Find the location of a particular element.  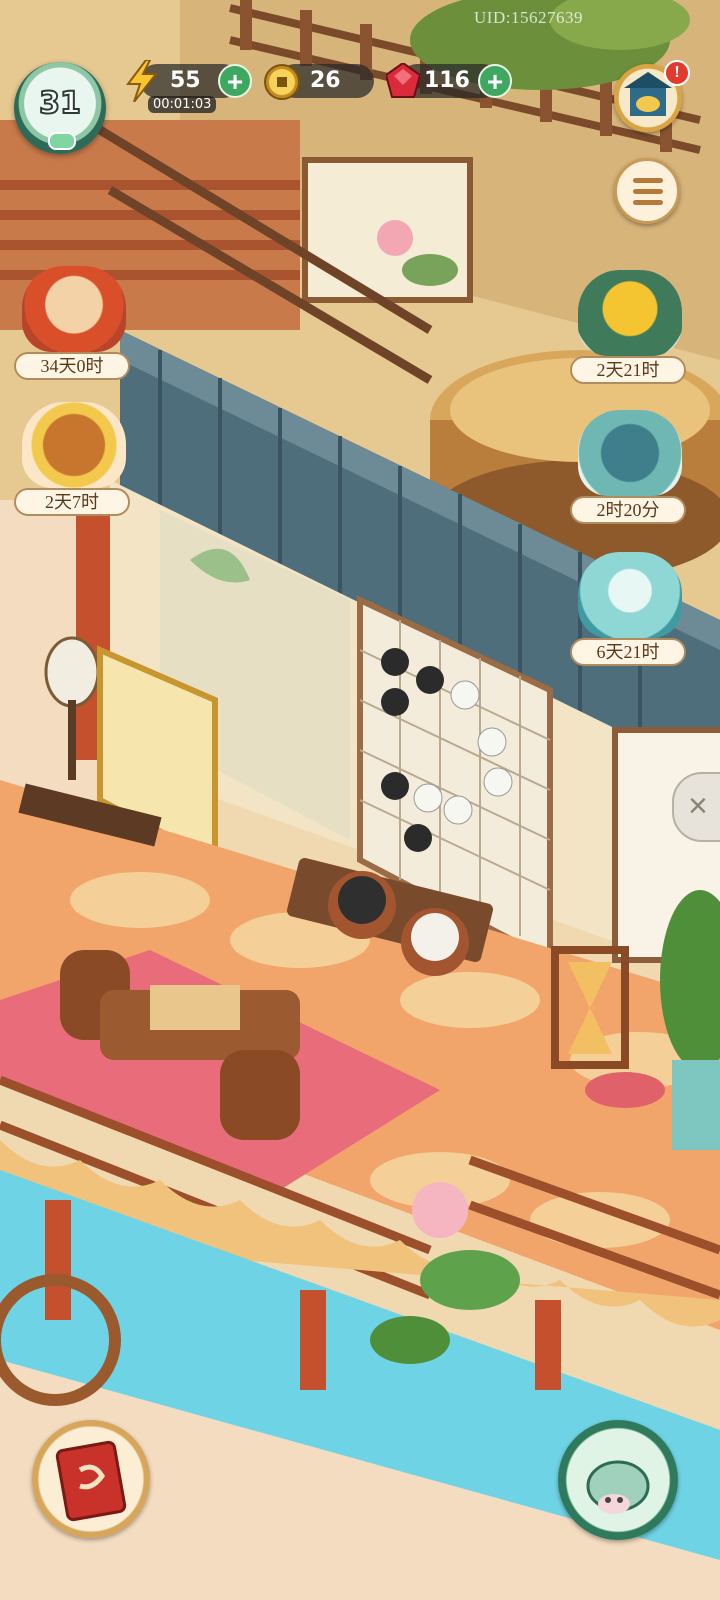

add-energy-button: + is located at coordinates (235, 81).